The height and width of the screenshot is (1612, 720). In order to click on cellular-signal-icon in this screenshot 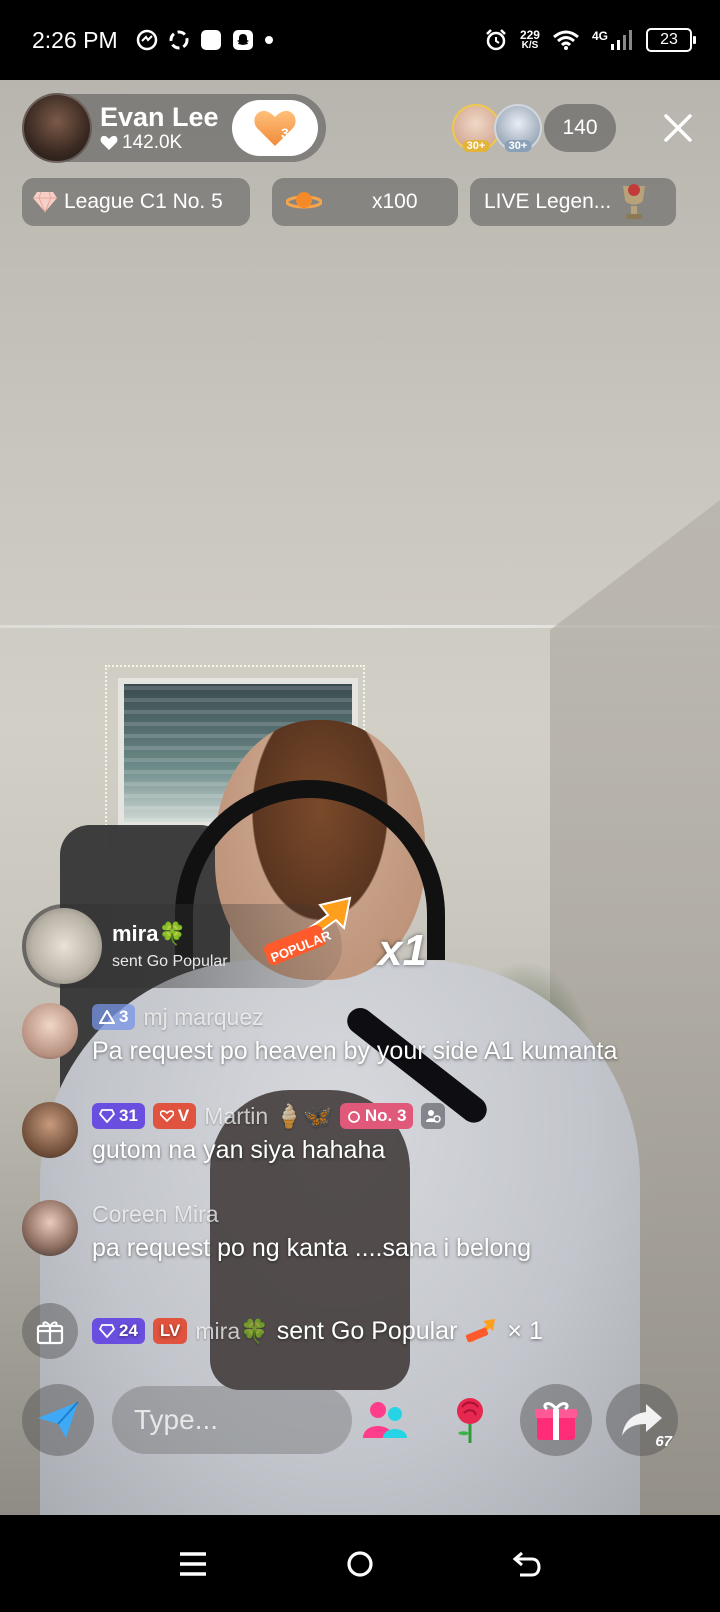, I will do `click(621, 40)`.